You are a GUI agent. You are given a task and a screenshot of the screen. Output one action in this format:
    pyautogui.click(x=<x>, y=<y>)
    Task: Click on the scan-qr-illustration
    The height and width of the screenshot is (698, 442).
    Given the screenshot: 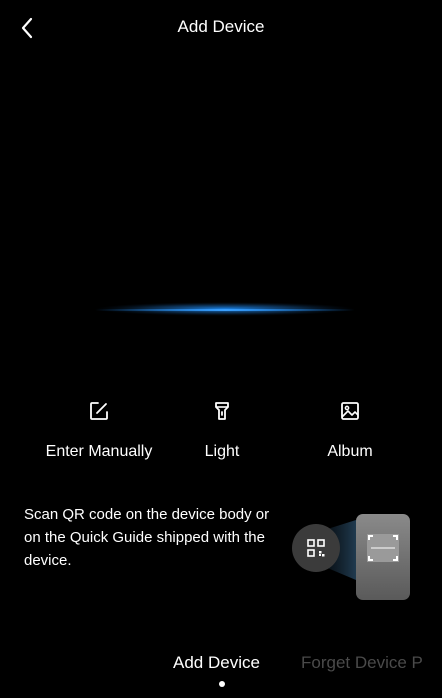 What is the action you would take?
    pyautogui.click(x=351, y=557)
    